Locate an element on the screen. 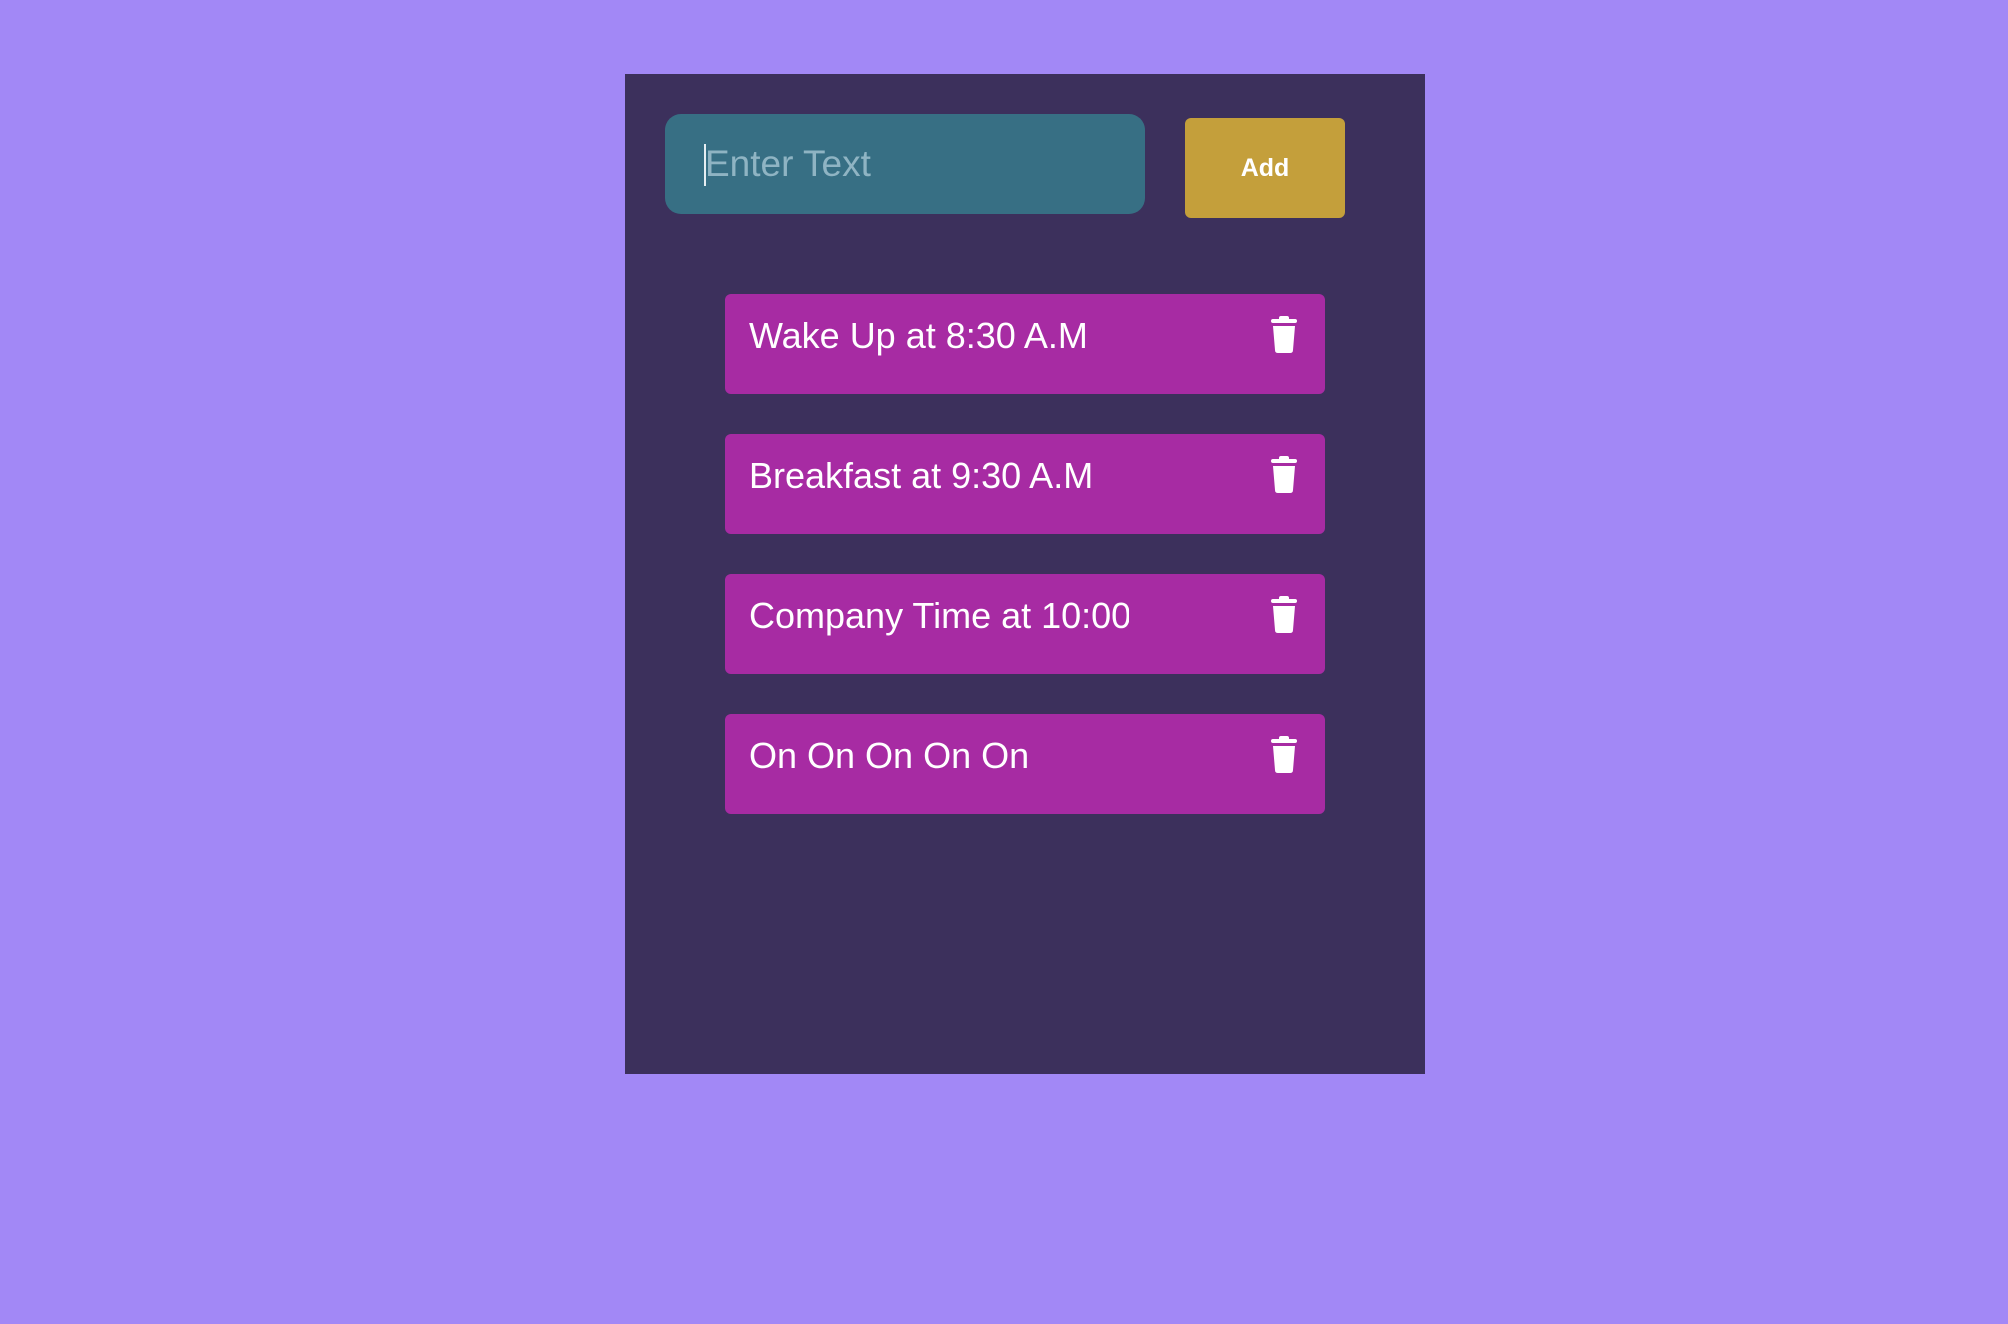  todo-item: Wake Up at 8:30 A.M is located at coordinates (1025, 344).